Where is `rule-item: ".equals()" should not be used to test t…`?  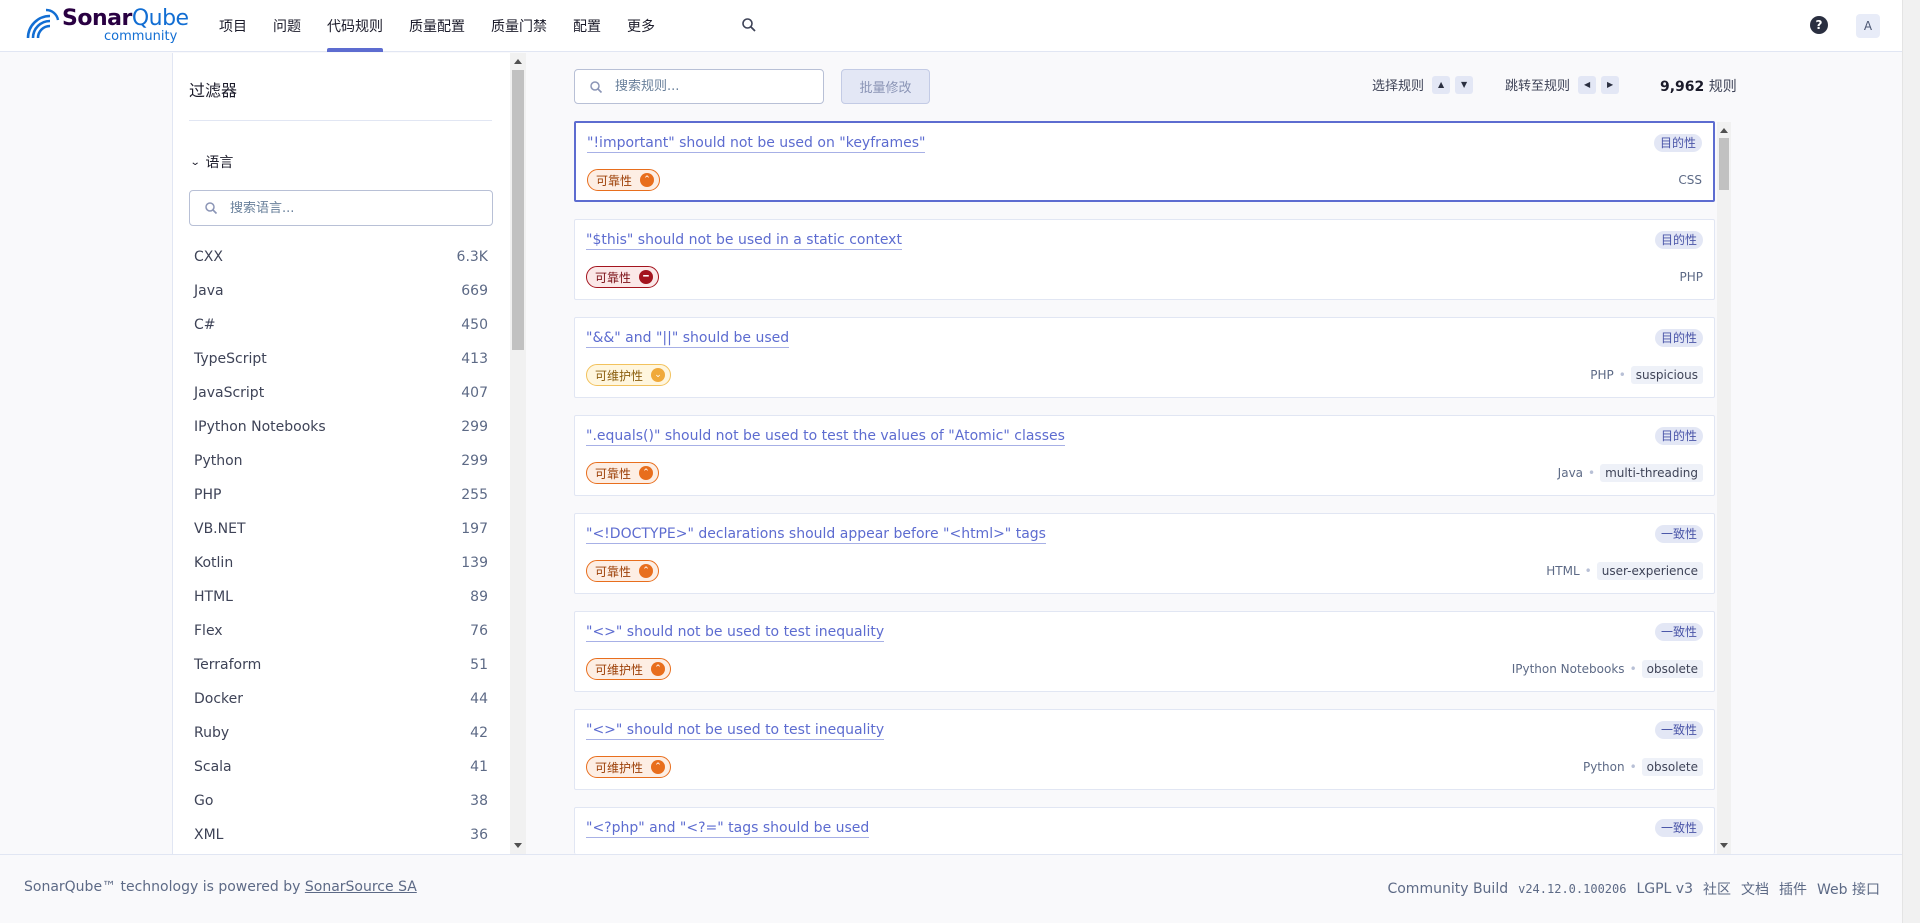
rule-item: ".equals()" should not be used to test t… is located at coordinates (1144, 455).